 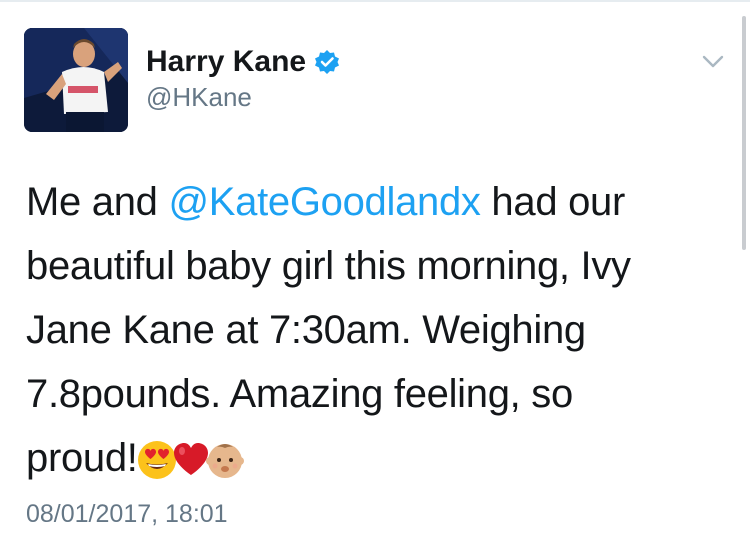 I want to click on tweet-text-segment: had our, so click(x=552, y=202).